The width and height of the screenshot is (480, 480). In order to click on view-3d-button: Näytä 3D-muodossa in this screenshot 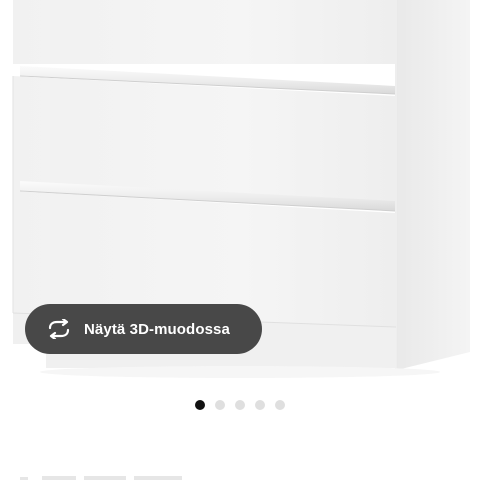, I will do `click(143, 329)`.